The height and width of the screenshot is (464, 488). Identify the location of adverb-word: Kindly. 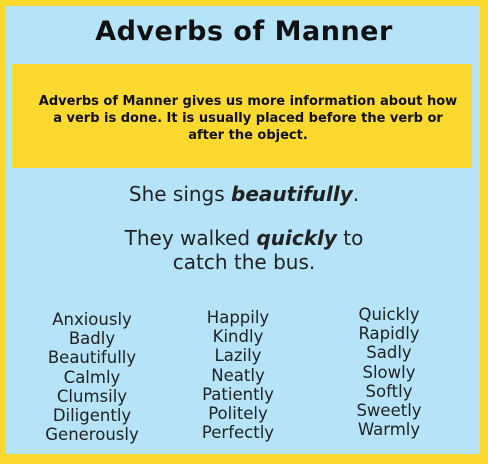
(238, 337).